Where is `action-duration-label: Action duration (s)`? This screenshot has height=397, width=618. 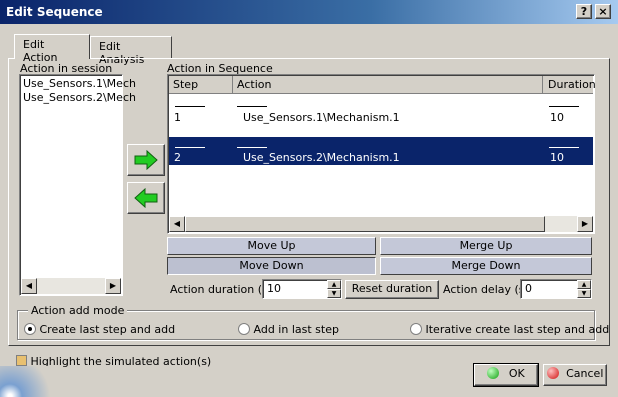
action-duration-label: Action duration (s) is located at coordinates (221, 289).